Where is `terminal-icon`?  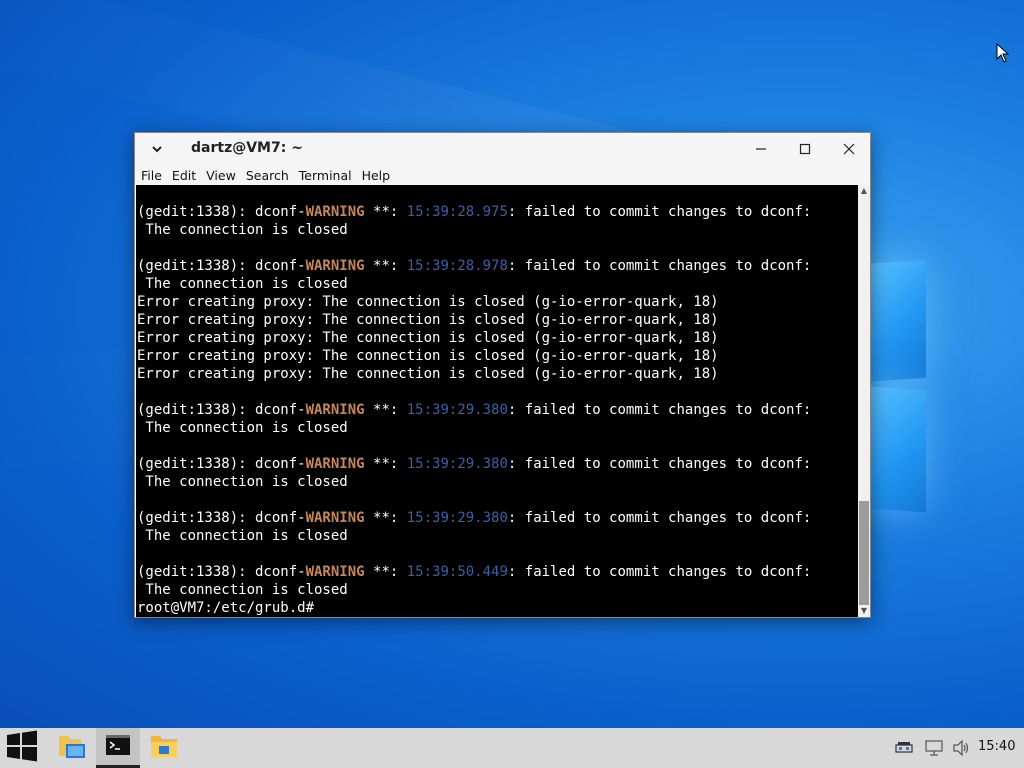 terminal-icon is located at coordinates (118, 747).